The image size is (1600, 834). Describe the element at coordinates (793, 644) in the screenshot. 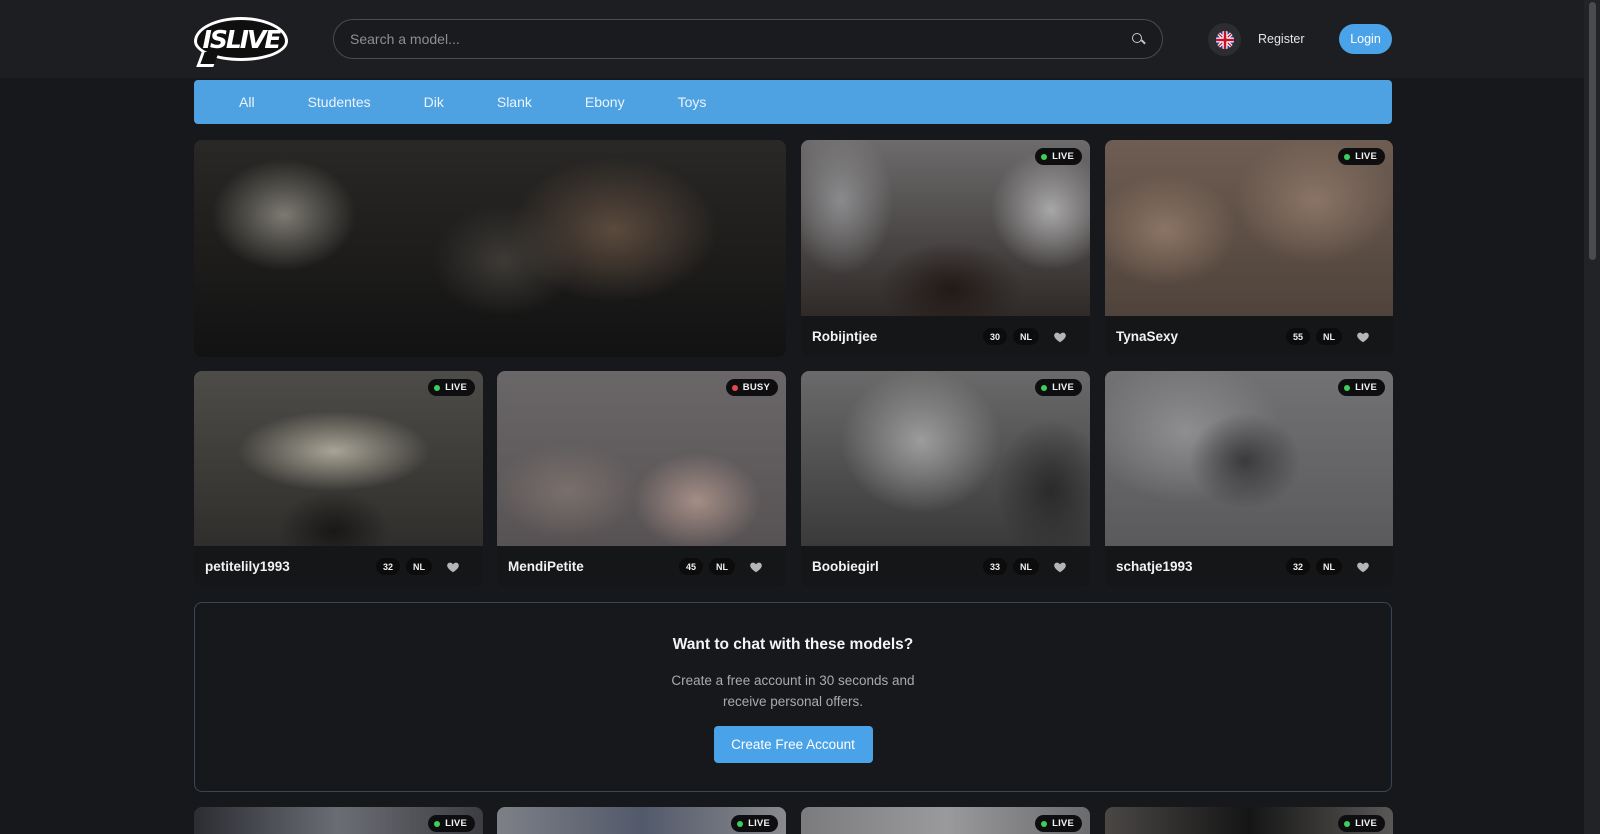

I see `cta-title: Want to chat with these models?` at that location.